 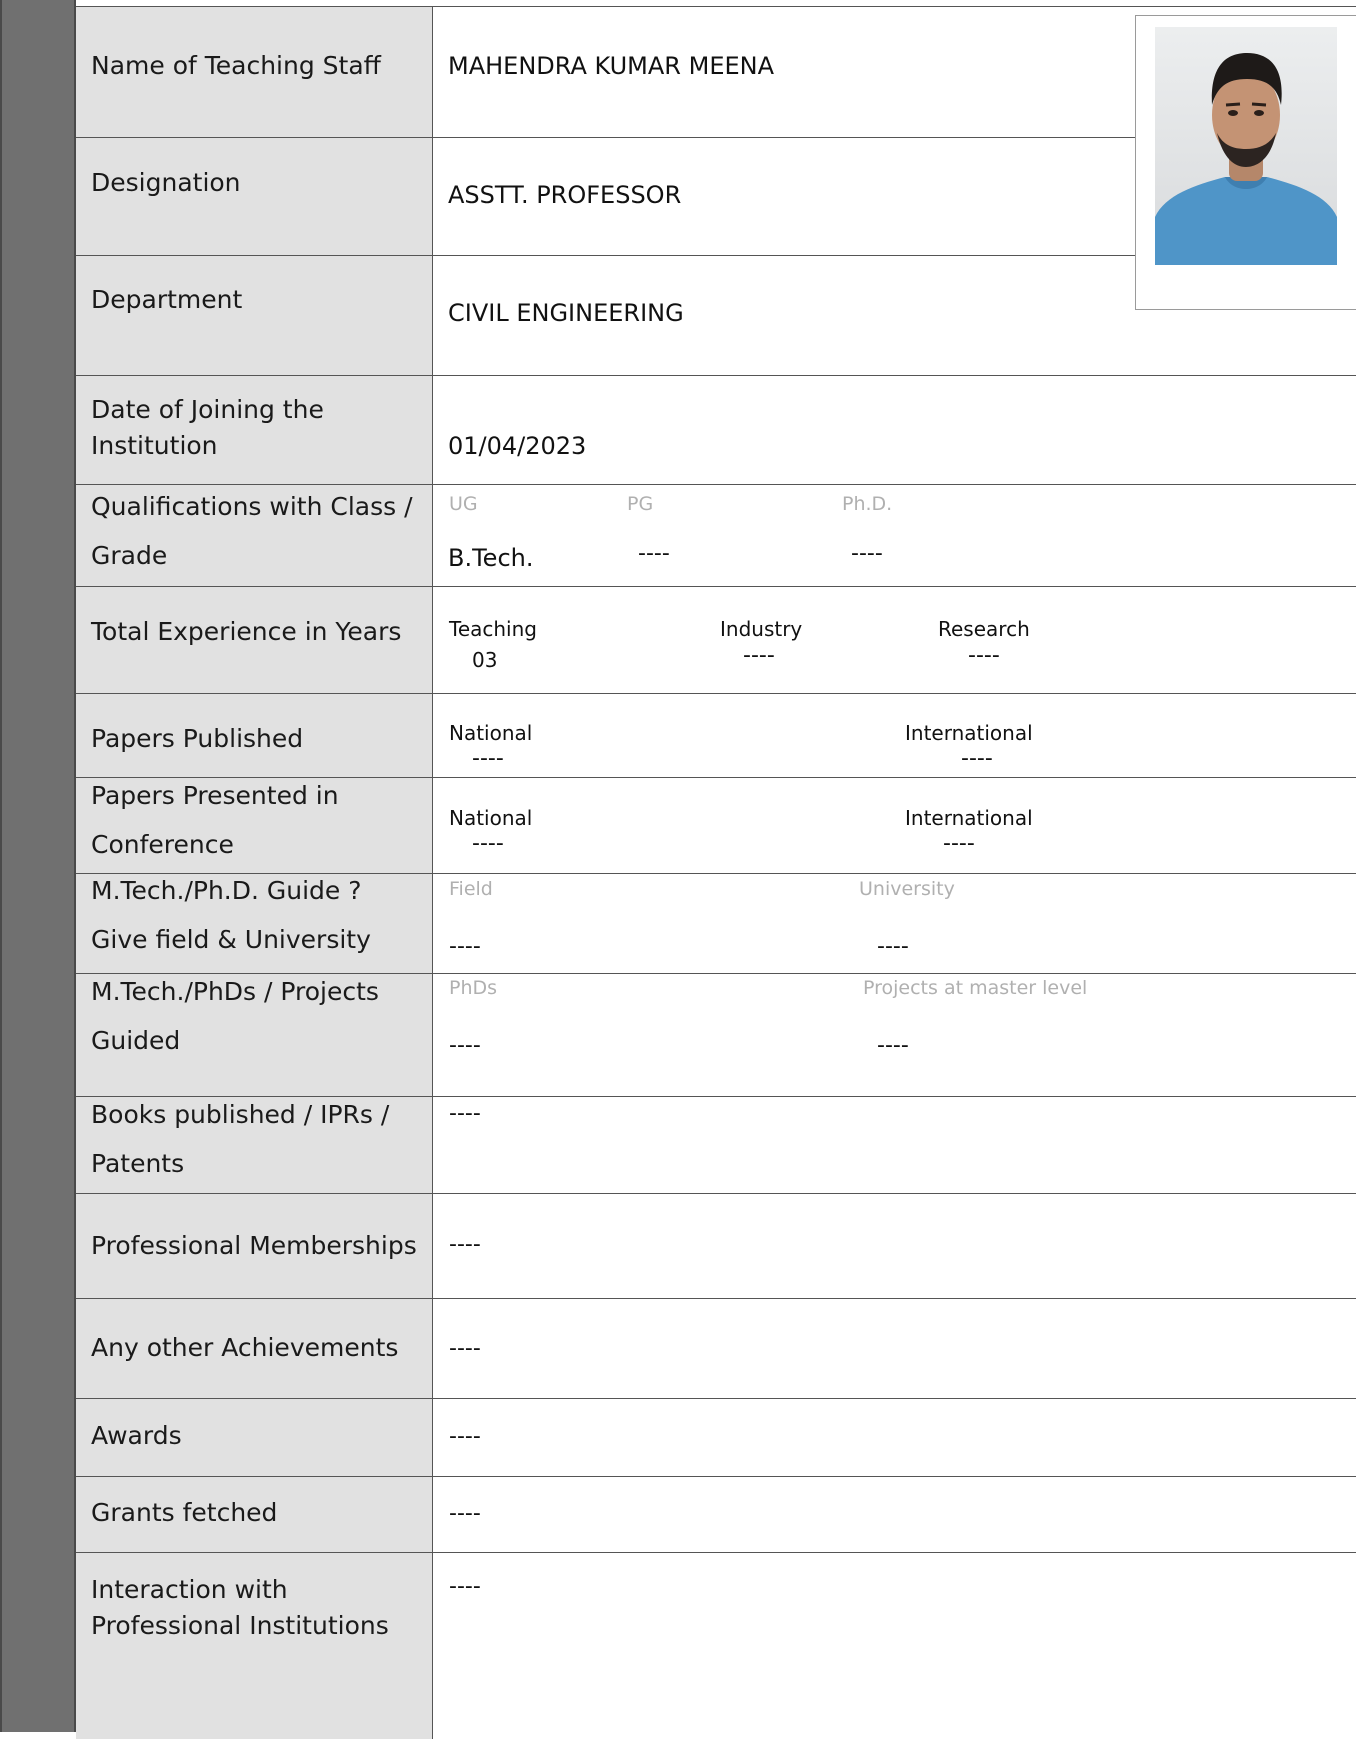 What do you see at coordinates (184, 1512) in the screenshot?
I see `grants-label: Grants fetched` at bounding box center [184, 1512].